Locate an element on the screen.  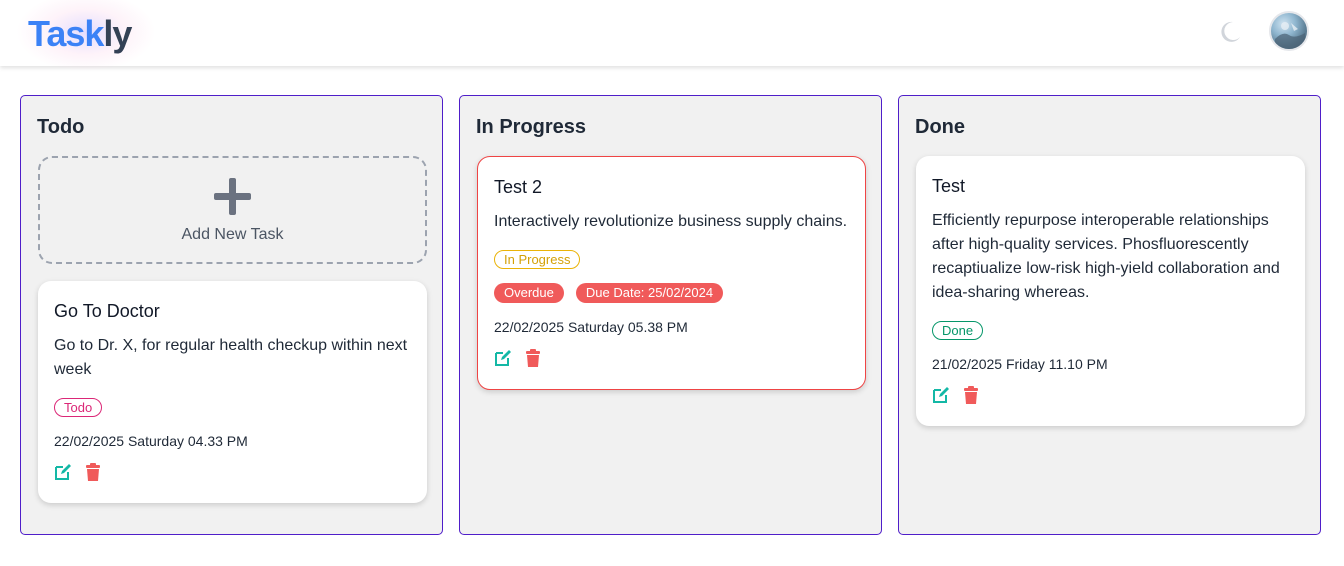
status-badge: Done is located at coordinates (958, 330).